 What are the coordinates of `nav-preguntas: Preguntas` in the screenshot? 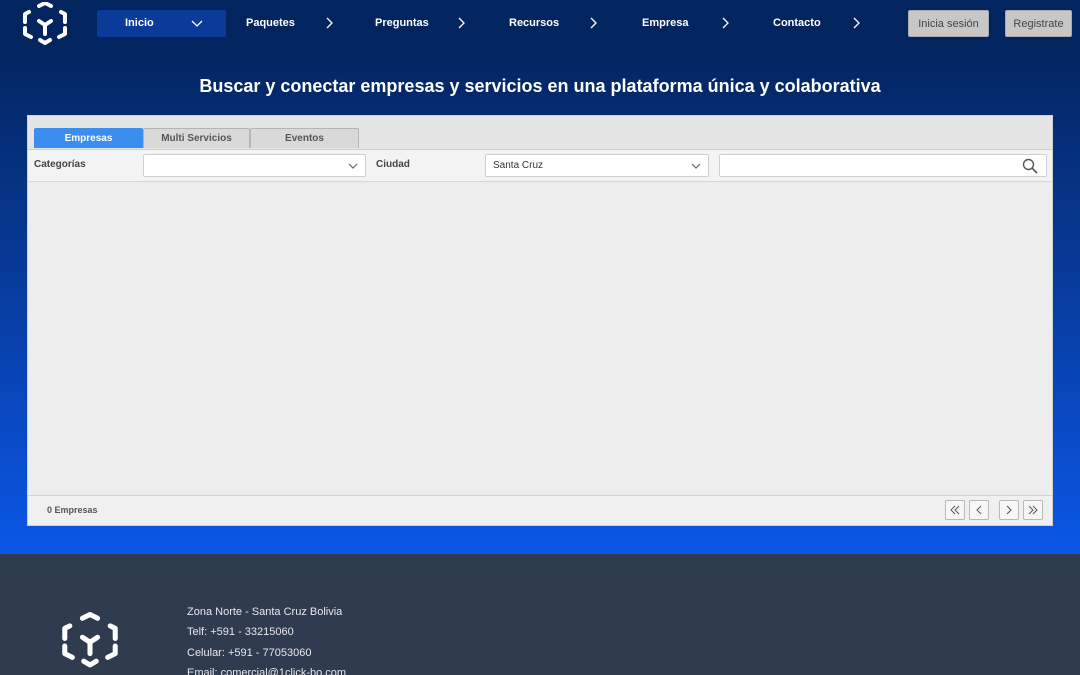 It's located at (421, 23).